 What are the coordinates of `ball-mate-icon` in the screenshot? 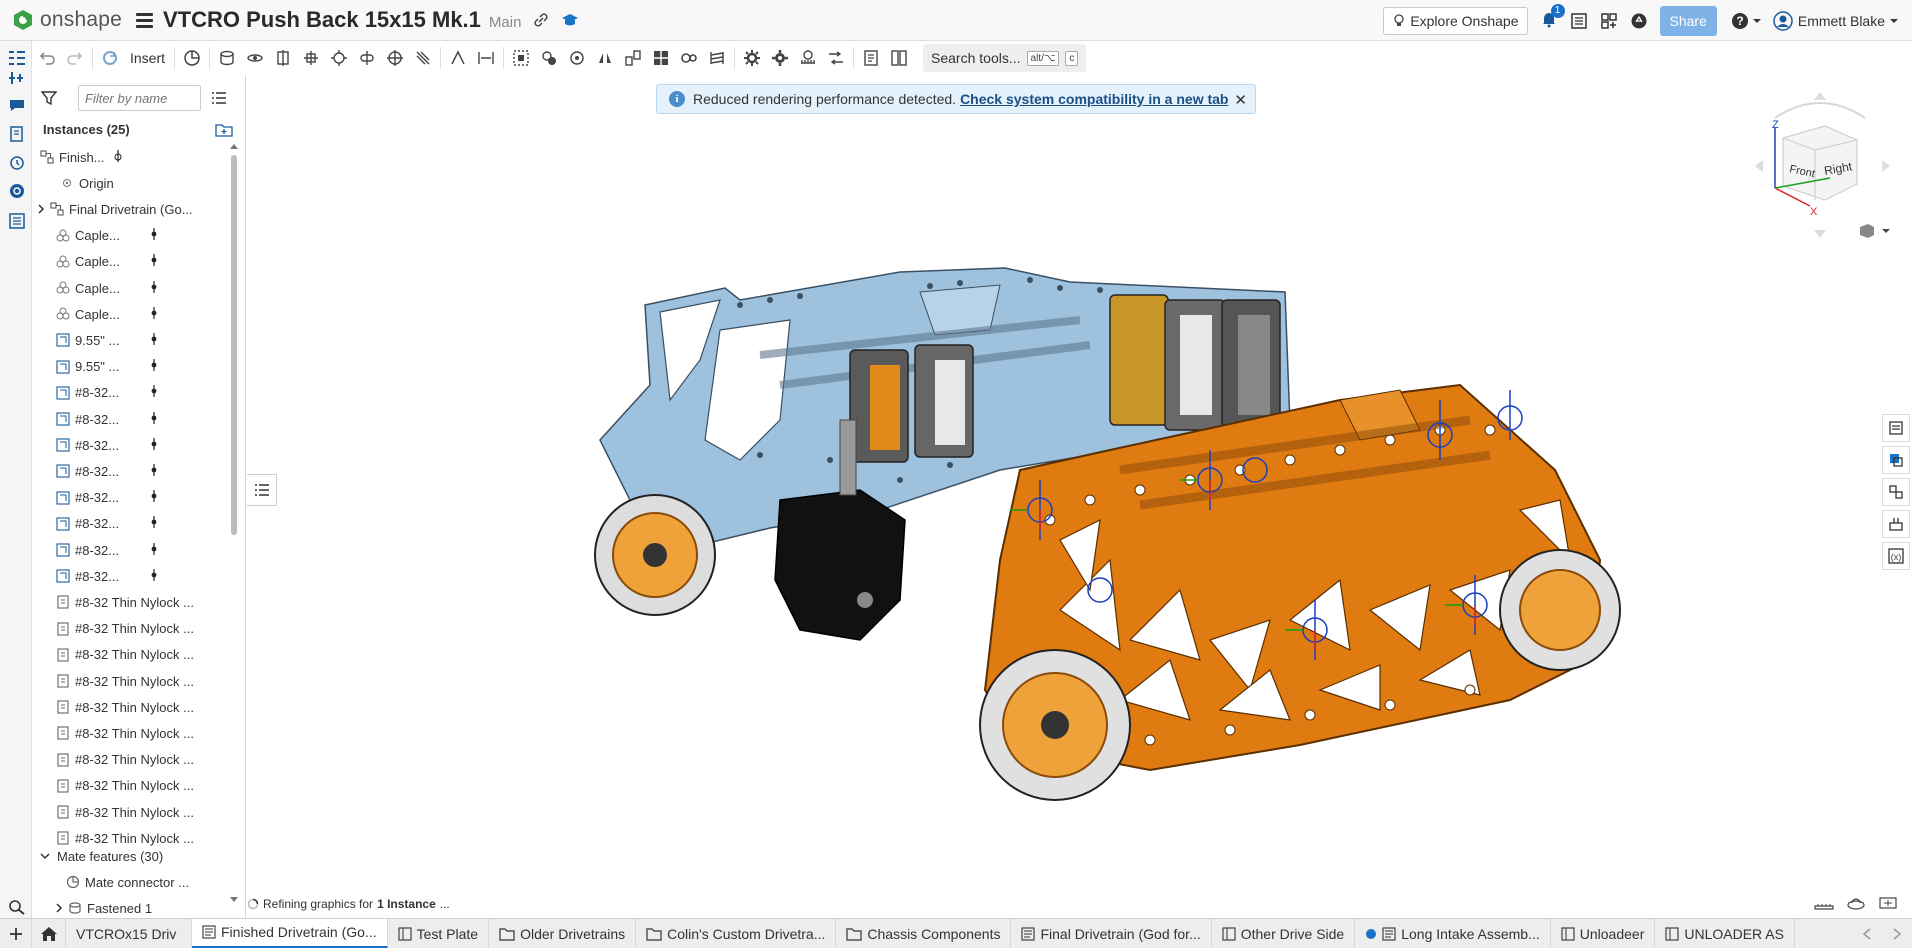 It's located at (395, 58).